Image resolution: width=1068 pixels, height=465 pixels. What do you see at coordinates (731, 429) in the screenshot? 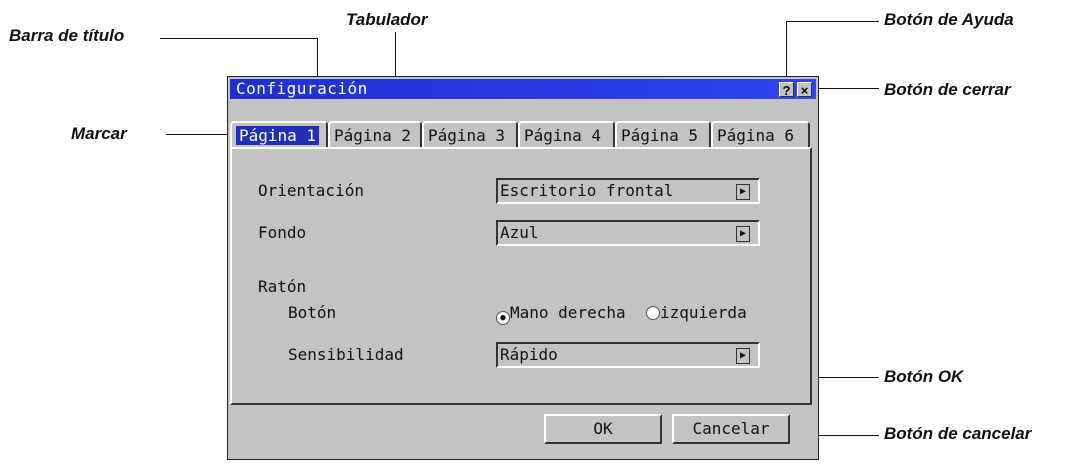
I see `cancel-button: Cancelar` at bounding box center [731, 429].